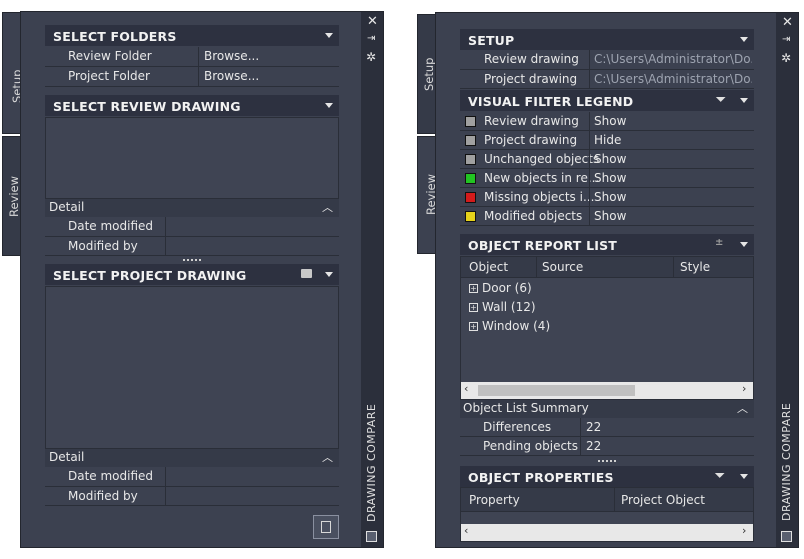 Image resolution: width=804 pixels, height=559 pixels. Describe the element at coordinates (531, 121) in the screenshot. I see `legend-label: Review drawing` at that location.